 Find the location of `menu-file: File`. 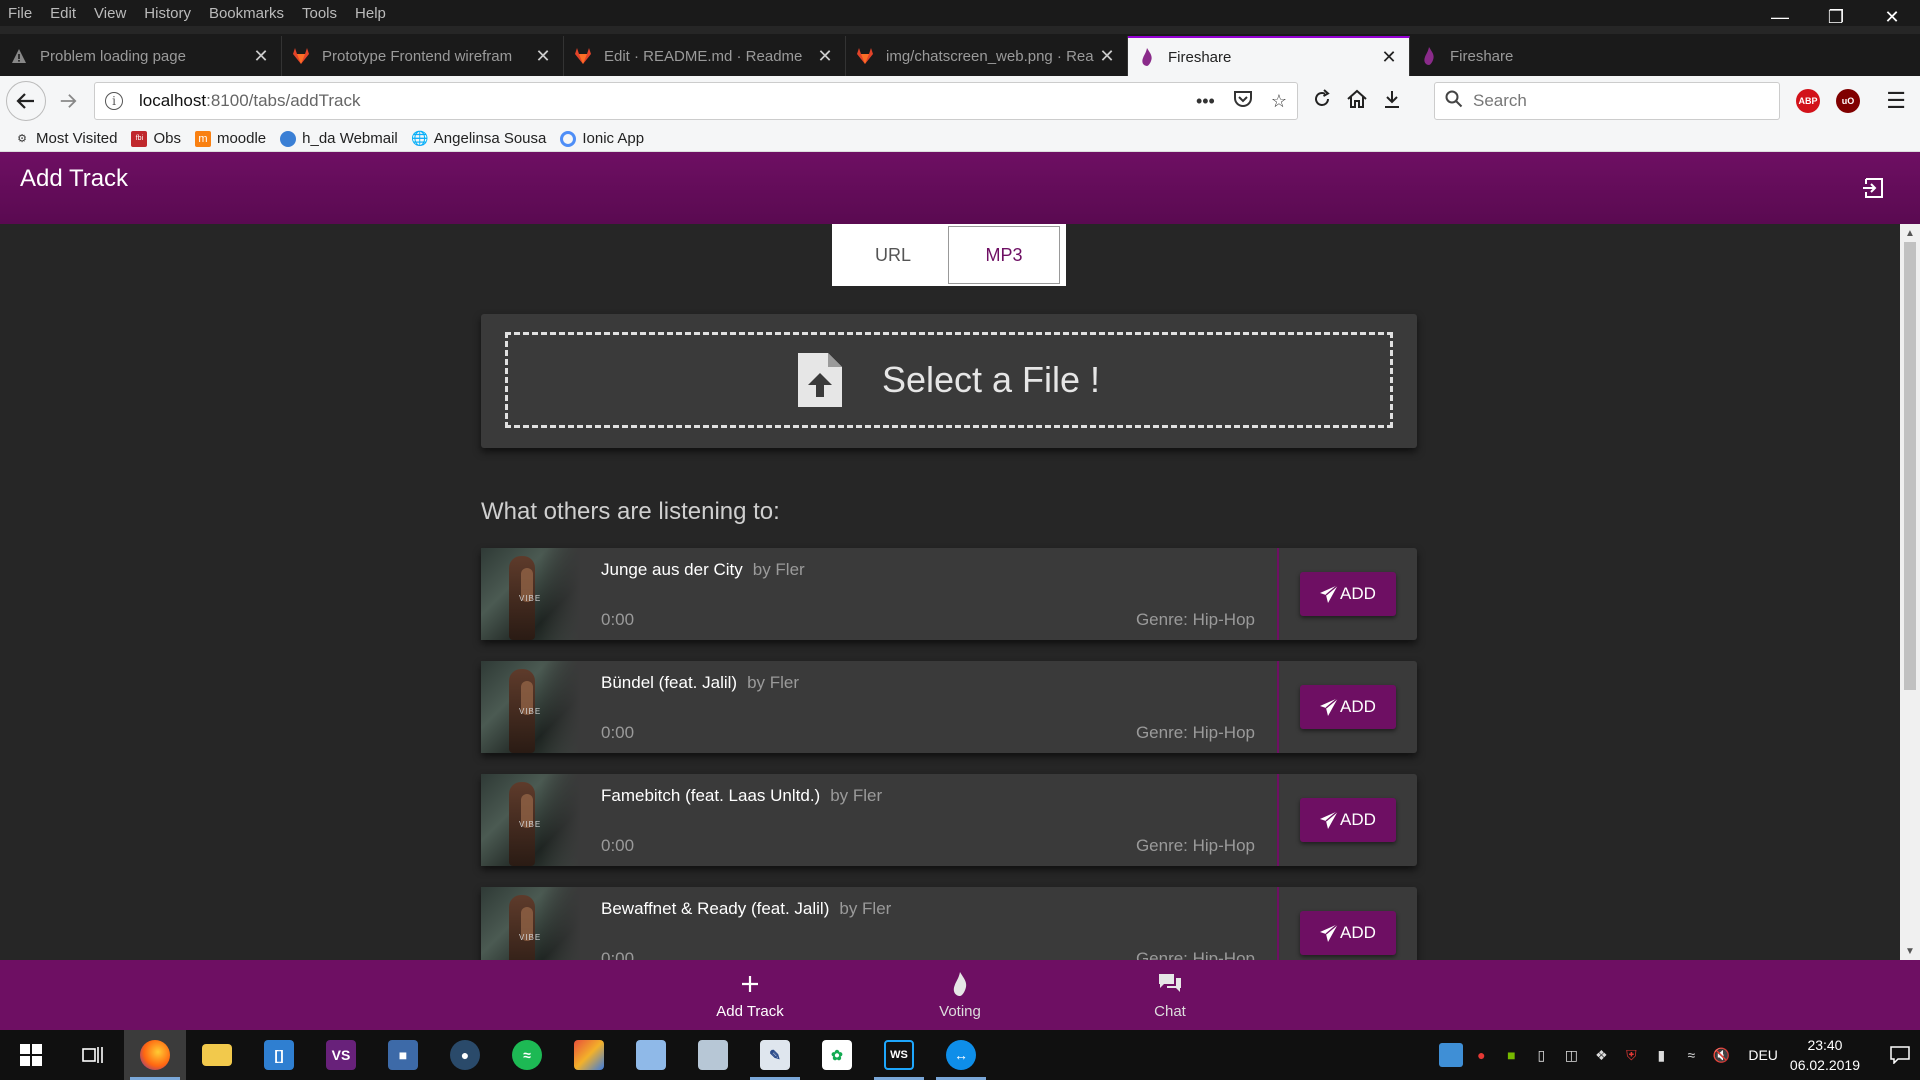

menu-file: File is located at coordinates (20, 13).